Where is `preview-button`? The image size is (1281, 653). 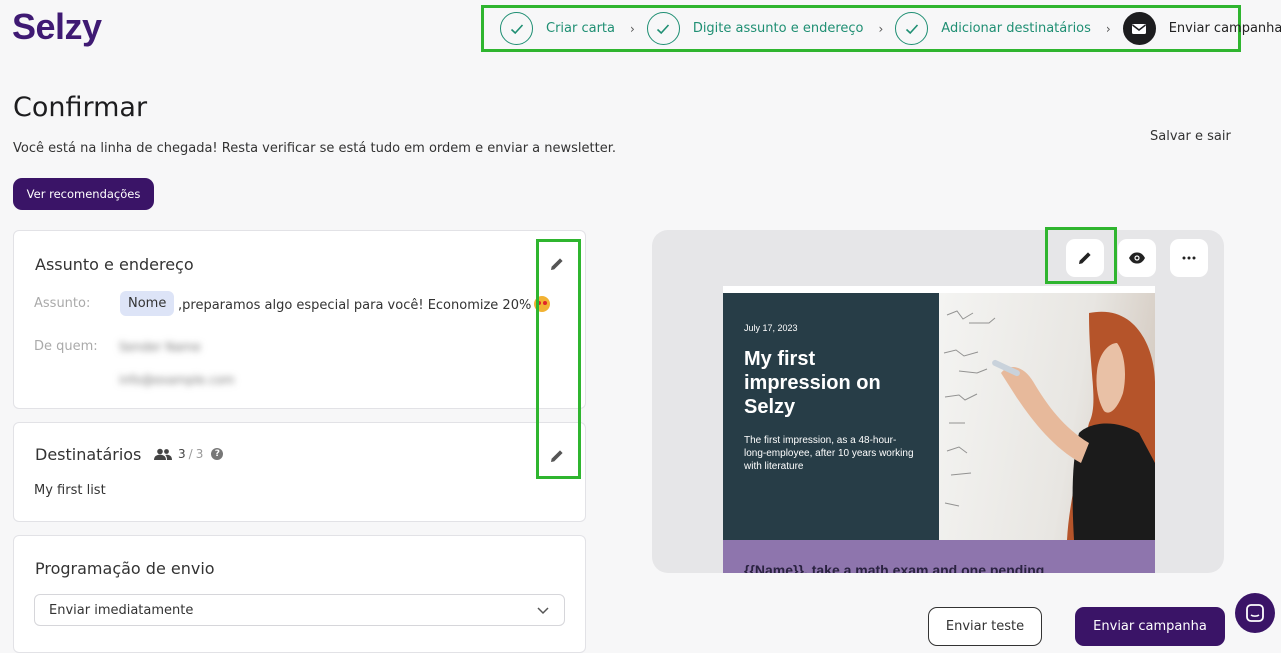
preview-button is located at coordinates (1137, 258).